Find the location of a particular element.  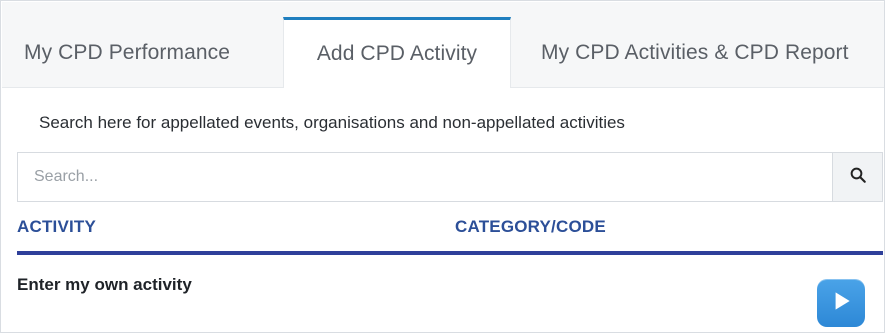

tab-my-cpd-performance: My CPD Performance is located at coordinates (142, 53).